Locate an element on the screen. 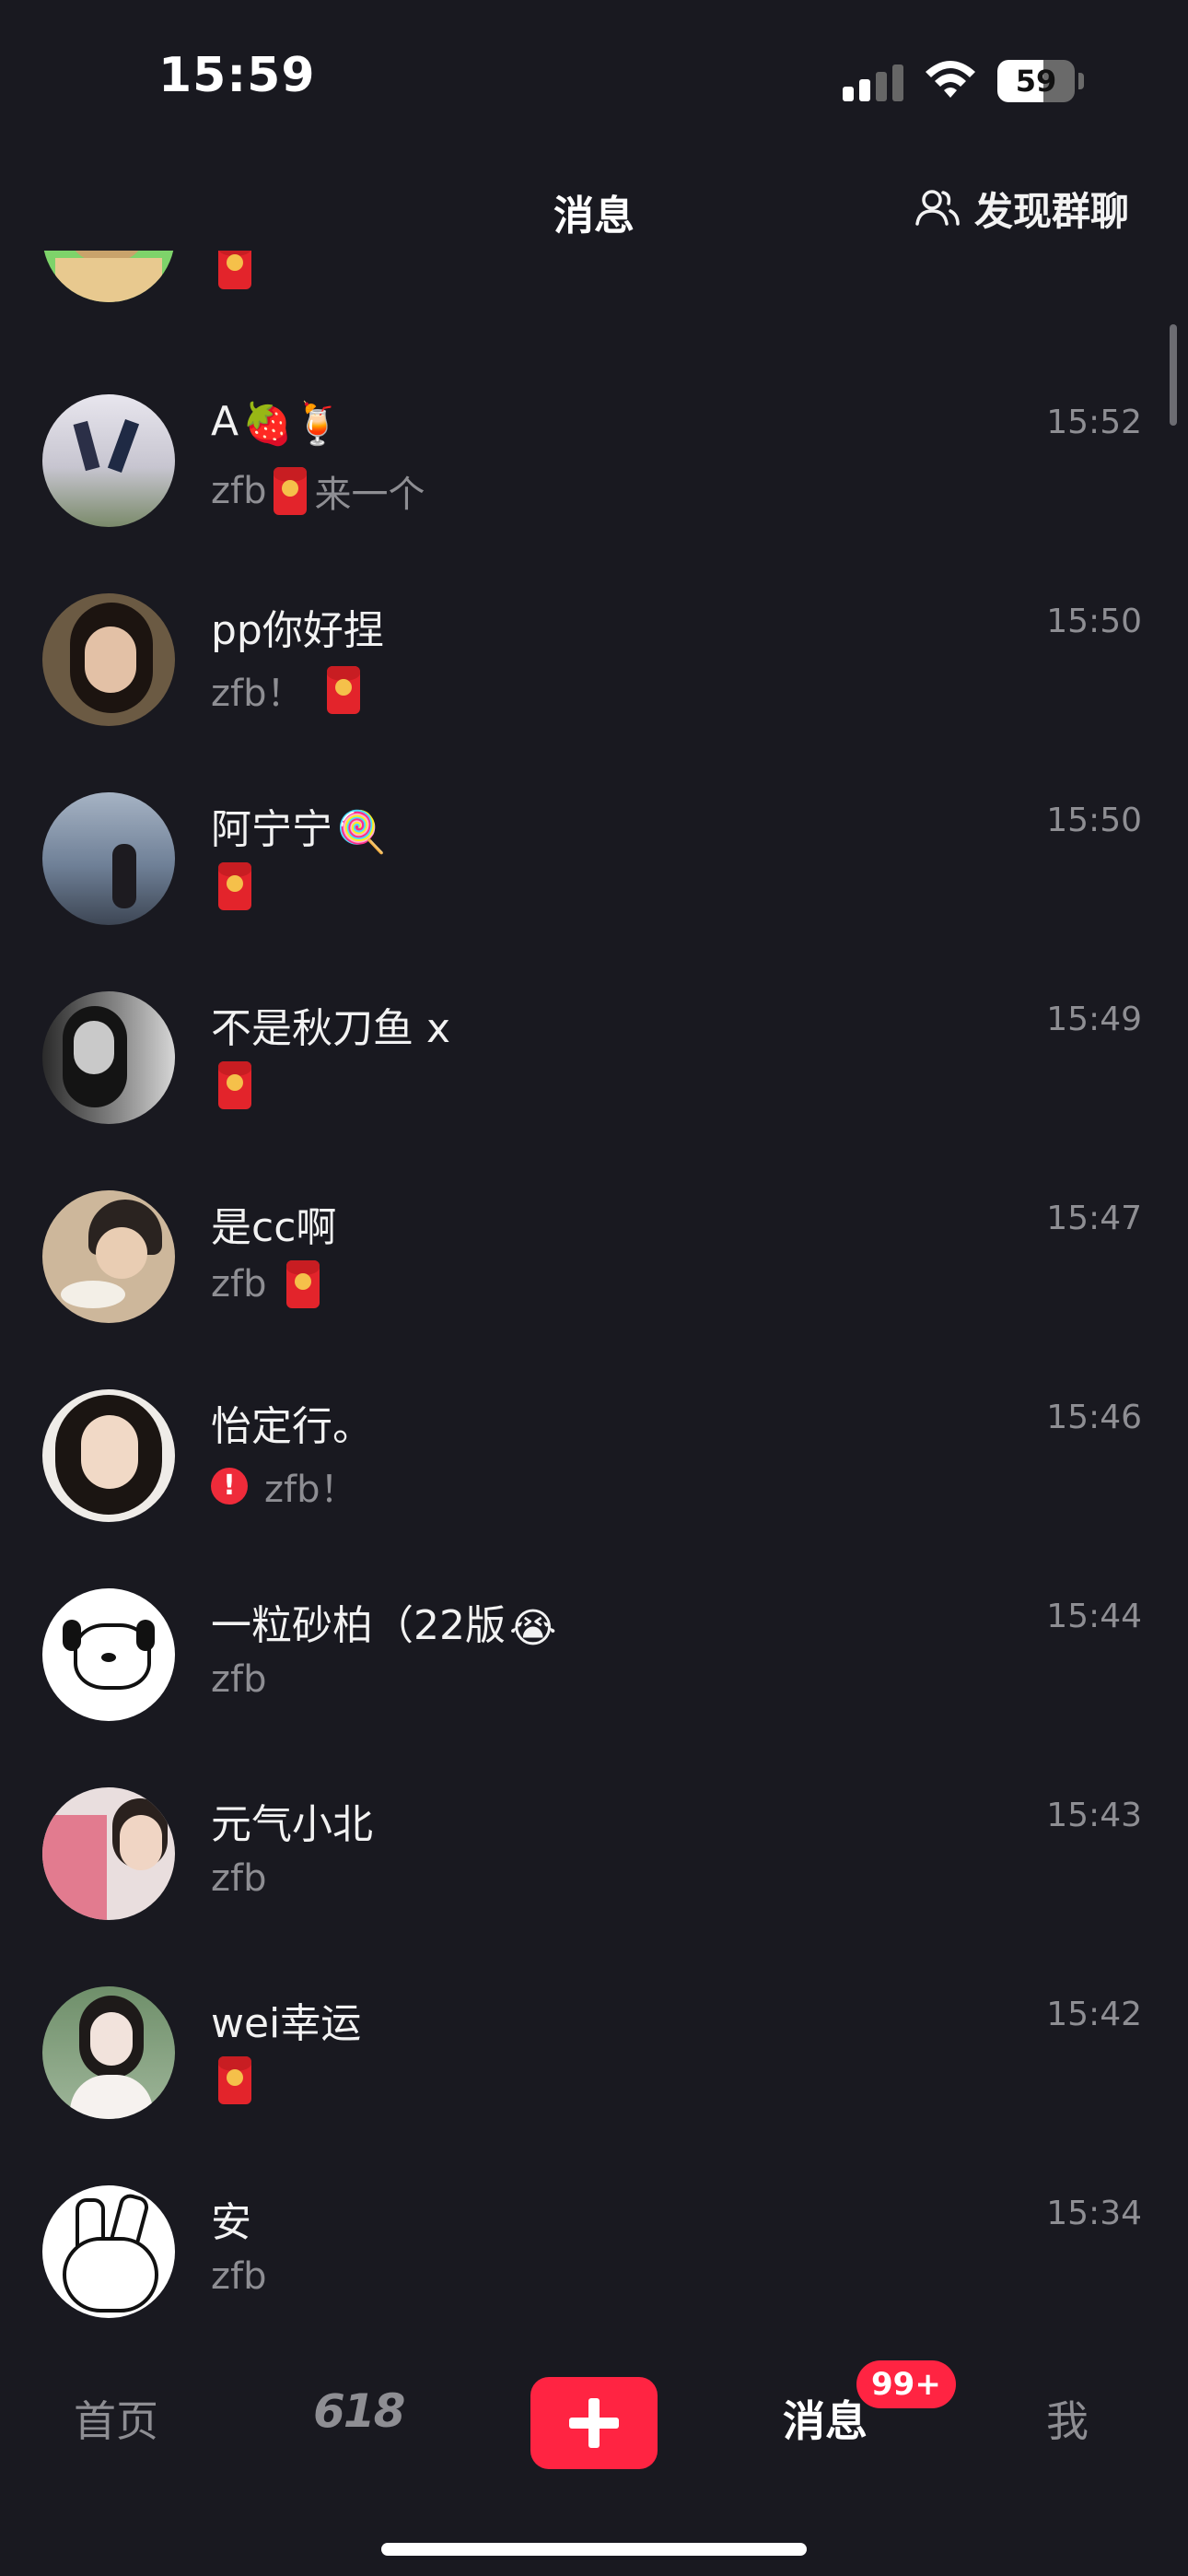 This screenshot has height=2576, width=1188. tab-messages: 消息 is located at coordinates (825, 2418).